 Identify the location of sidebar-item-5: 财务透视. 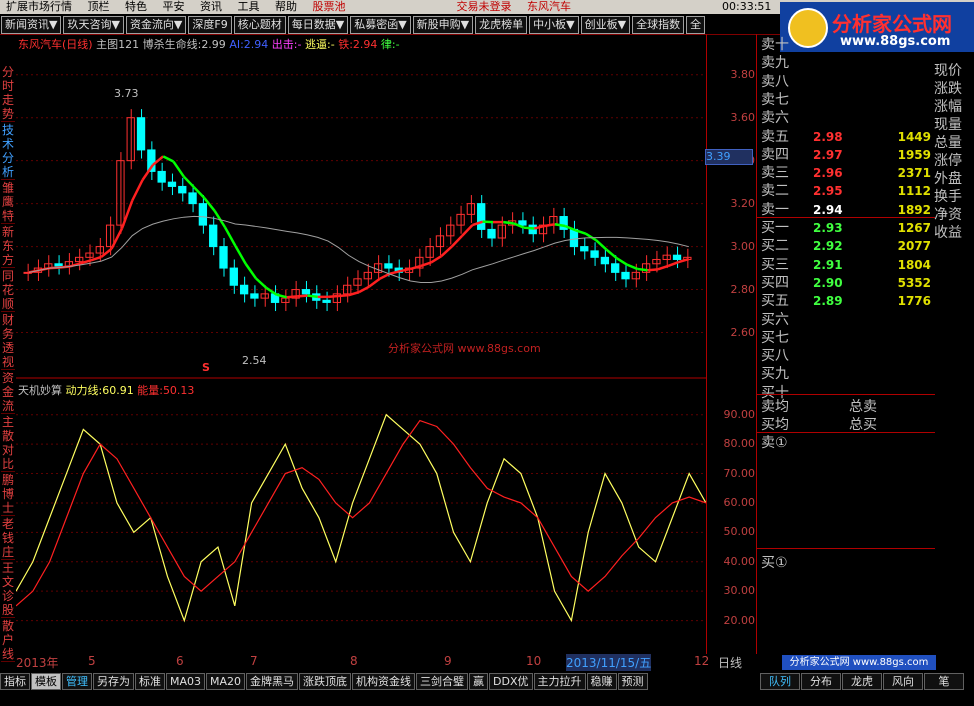
(8, 341).